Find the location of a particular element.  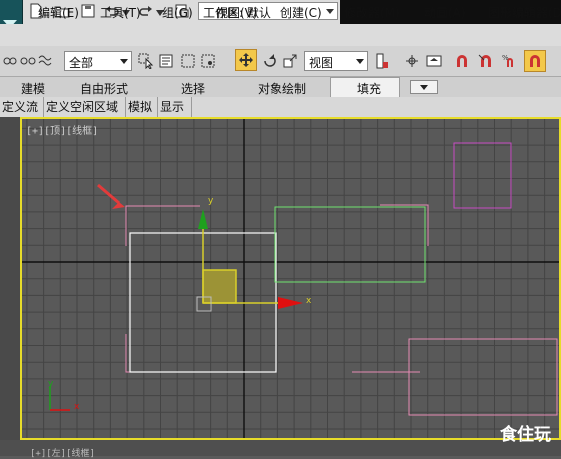

tab-modeling: 建模 is located at coordinates (33, 88).